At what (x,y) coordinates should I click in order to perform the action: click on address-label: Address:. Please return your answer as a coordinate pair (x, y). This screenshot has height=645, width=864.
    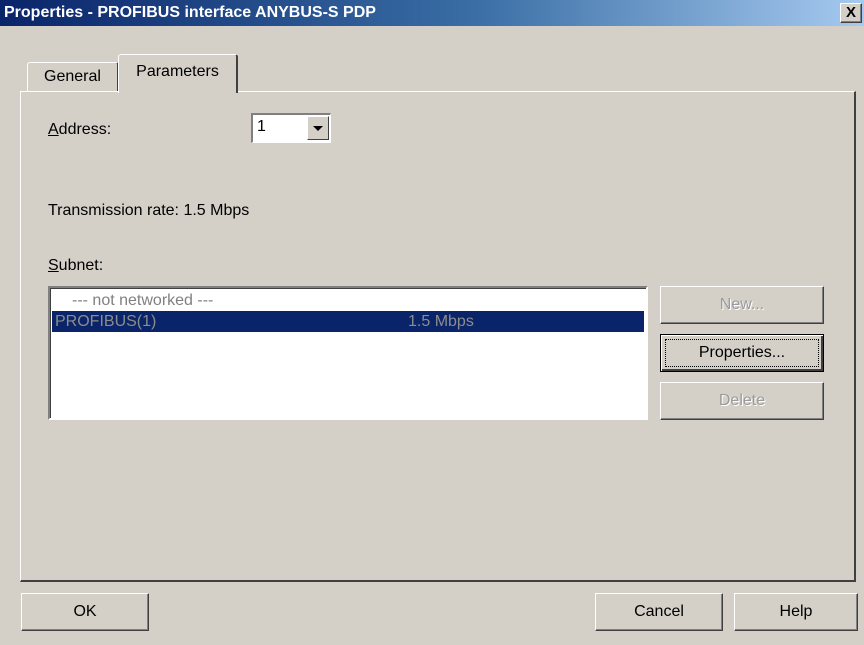
    Looking at the image, I should click on (79, 130).